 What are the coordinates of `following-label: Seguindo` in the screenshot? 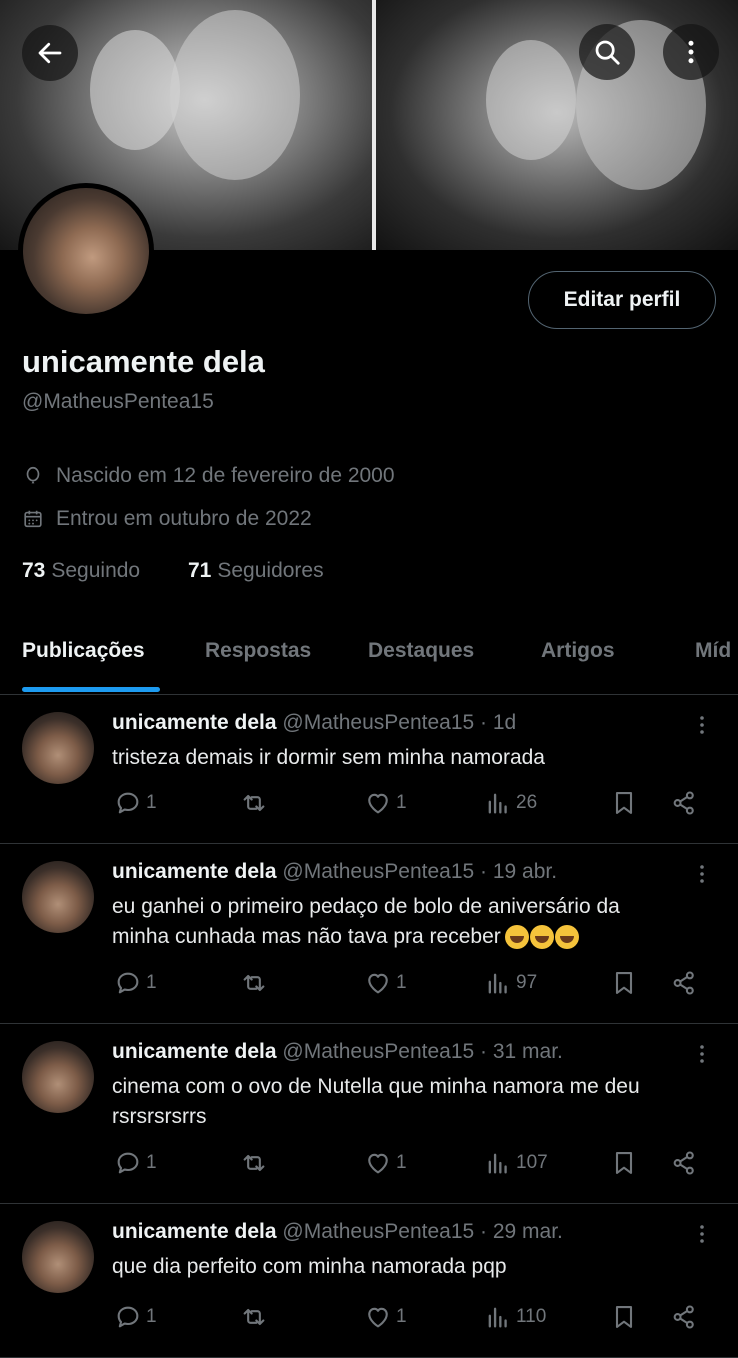 It's located at (96, 570).